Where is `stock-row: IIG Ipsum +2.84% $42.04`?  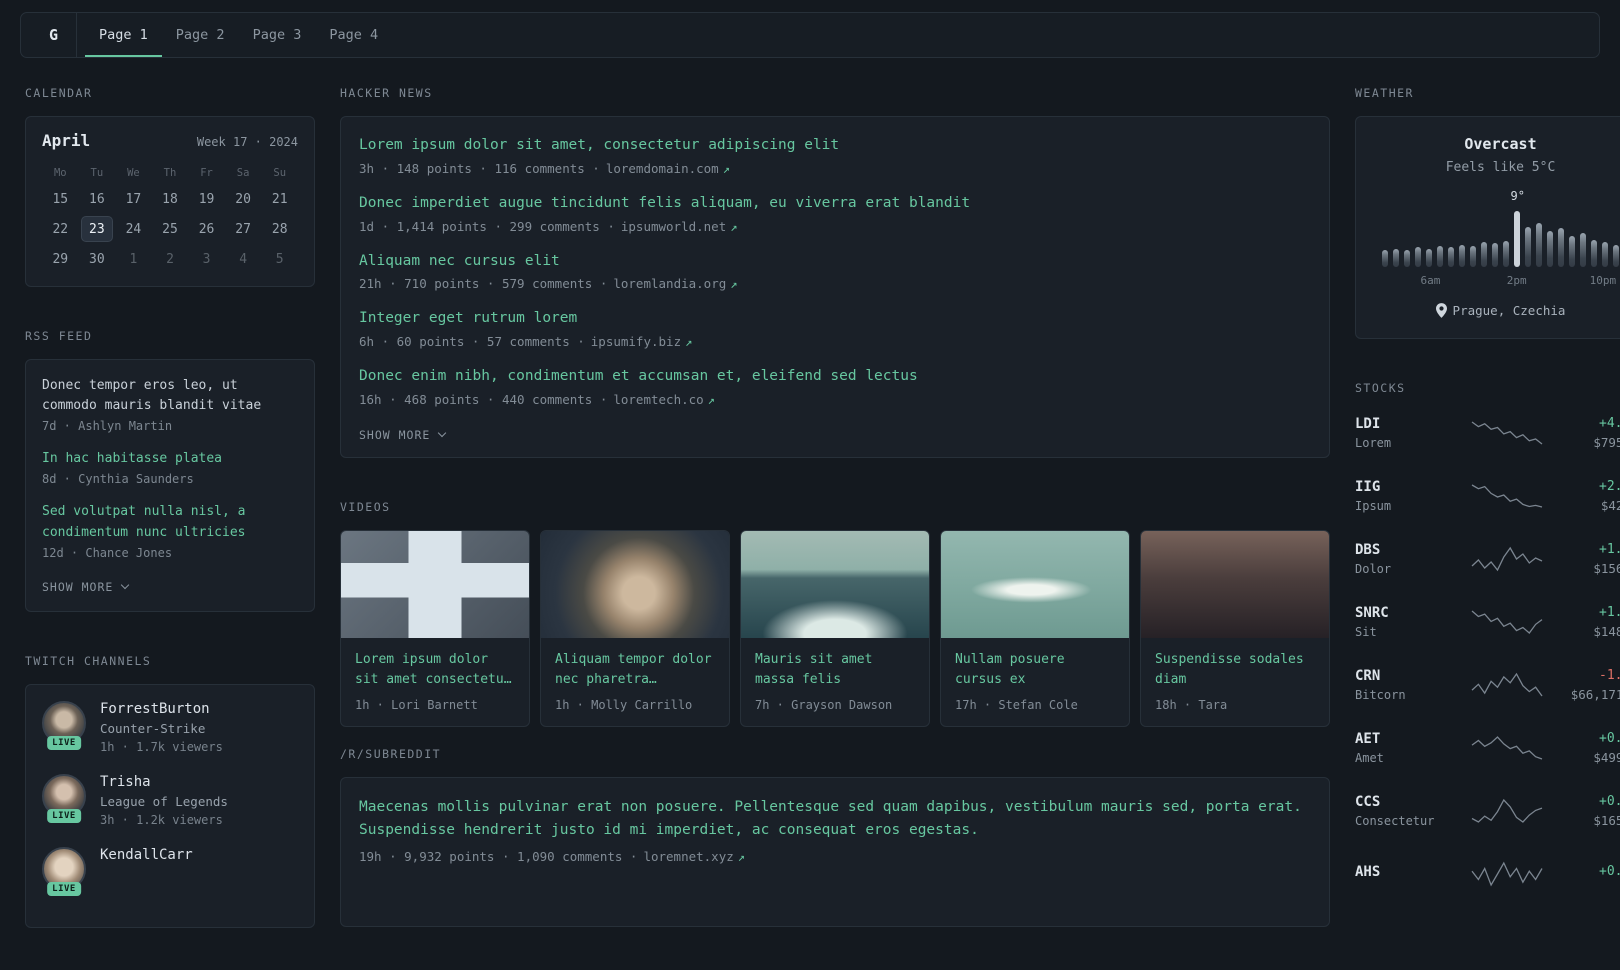
stock-row: IIG Ipsum +2.84% $42.04 is located at coordinates (1487, 495).